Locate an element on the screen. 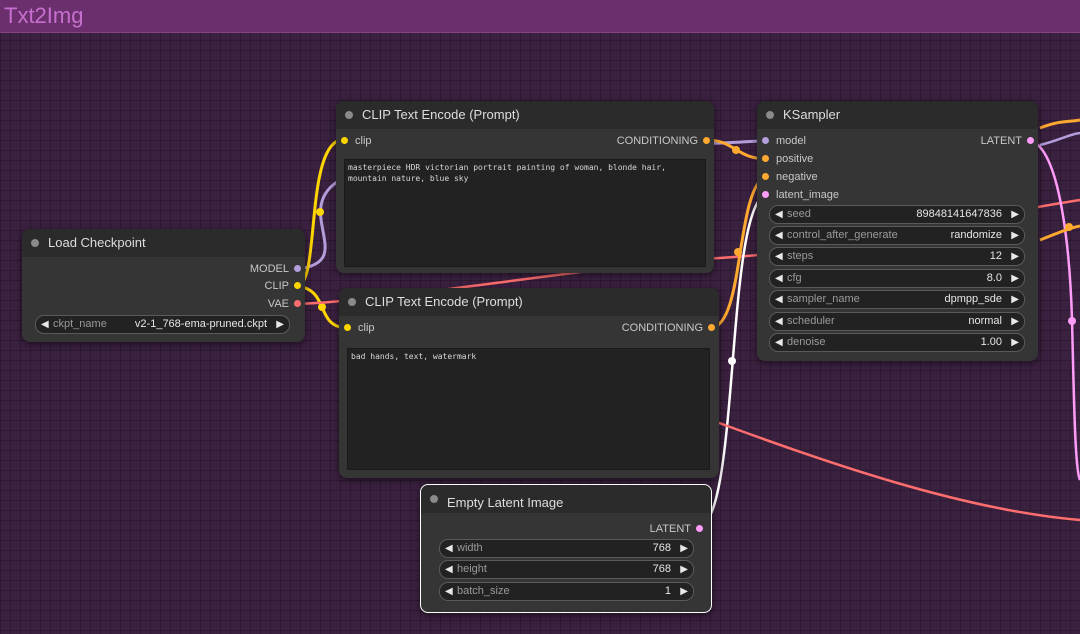  widget-scheduler: ◀ scheduler normal ▶ is located at coordinates (897, 321).